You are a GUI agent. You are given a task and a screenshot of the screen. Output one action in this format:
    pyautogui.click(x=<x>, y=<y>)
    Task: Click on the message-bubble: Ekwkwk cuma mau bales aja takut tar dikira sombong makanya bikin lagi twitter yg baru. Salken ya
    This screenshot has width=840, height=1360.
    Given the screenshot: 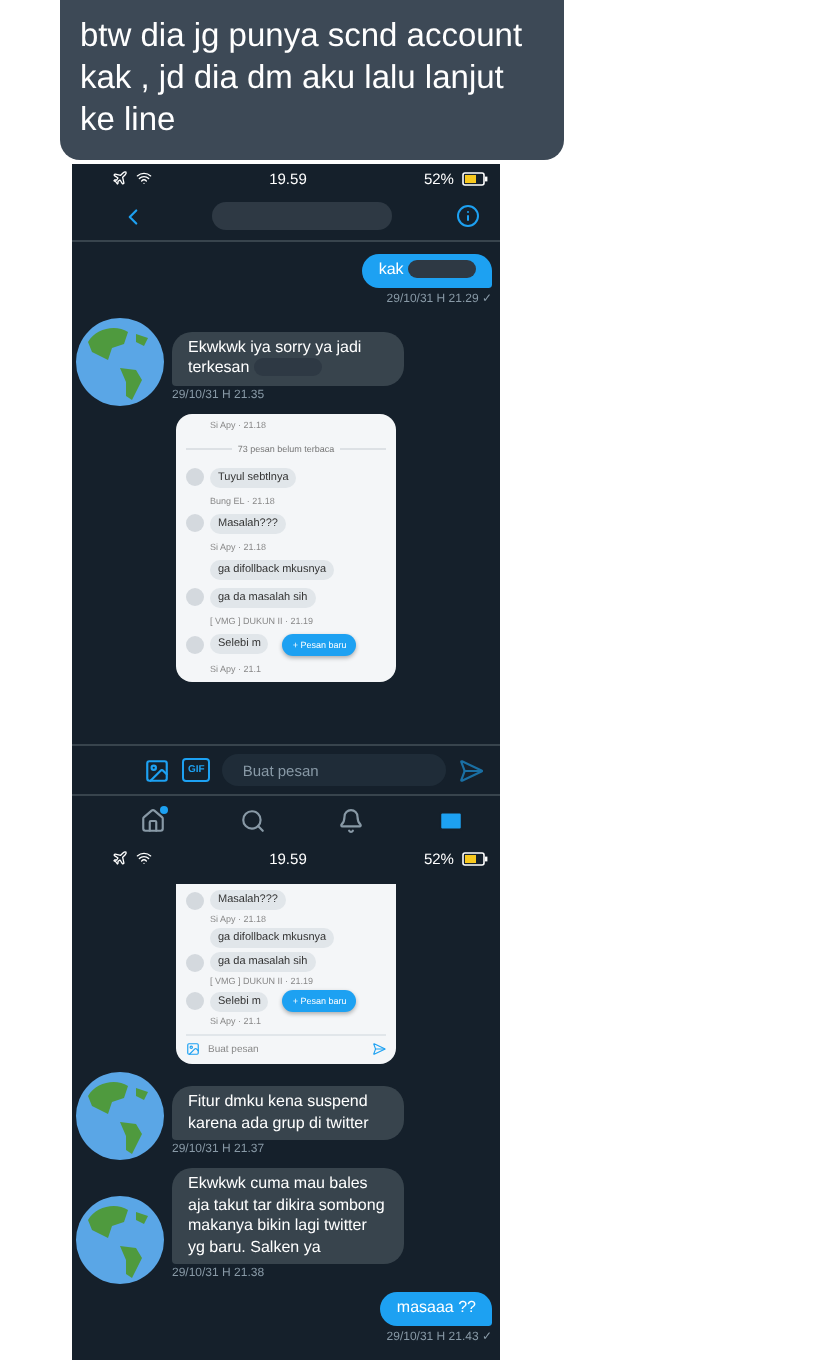 What is the action you would take?
    pyautogui.click(x=288, y=1216)
    